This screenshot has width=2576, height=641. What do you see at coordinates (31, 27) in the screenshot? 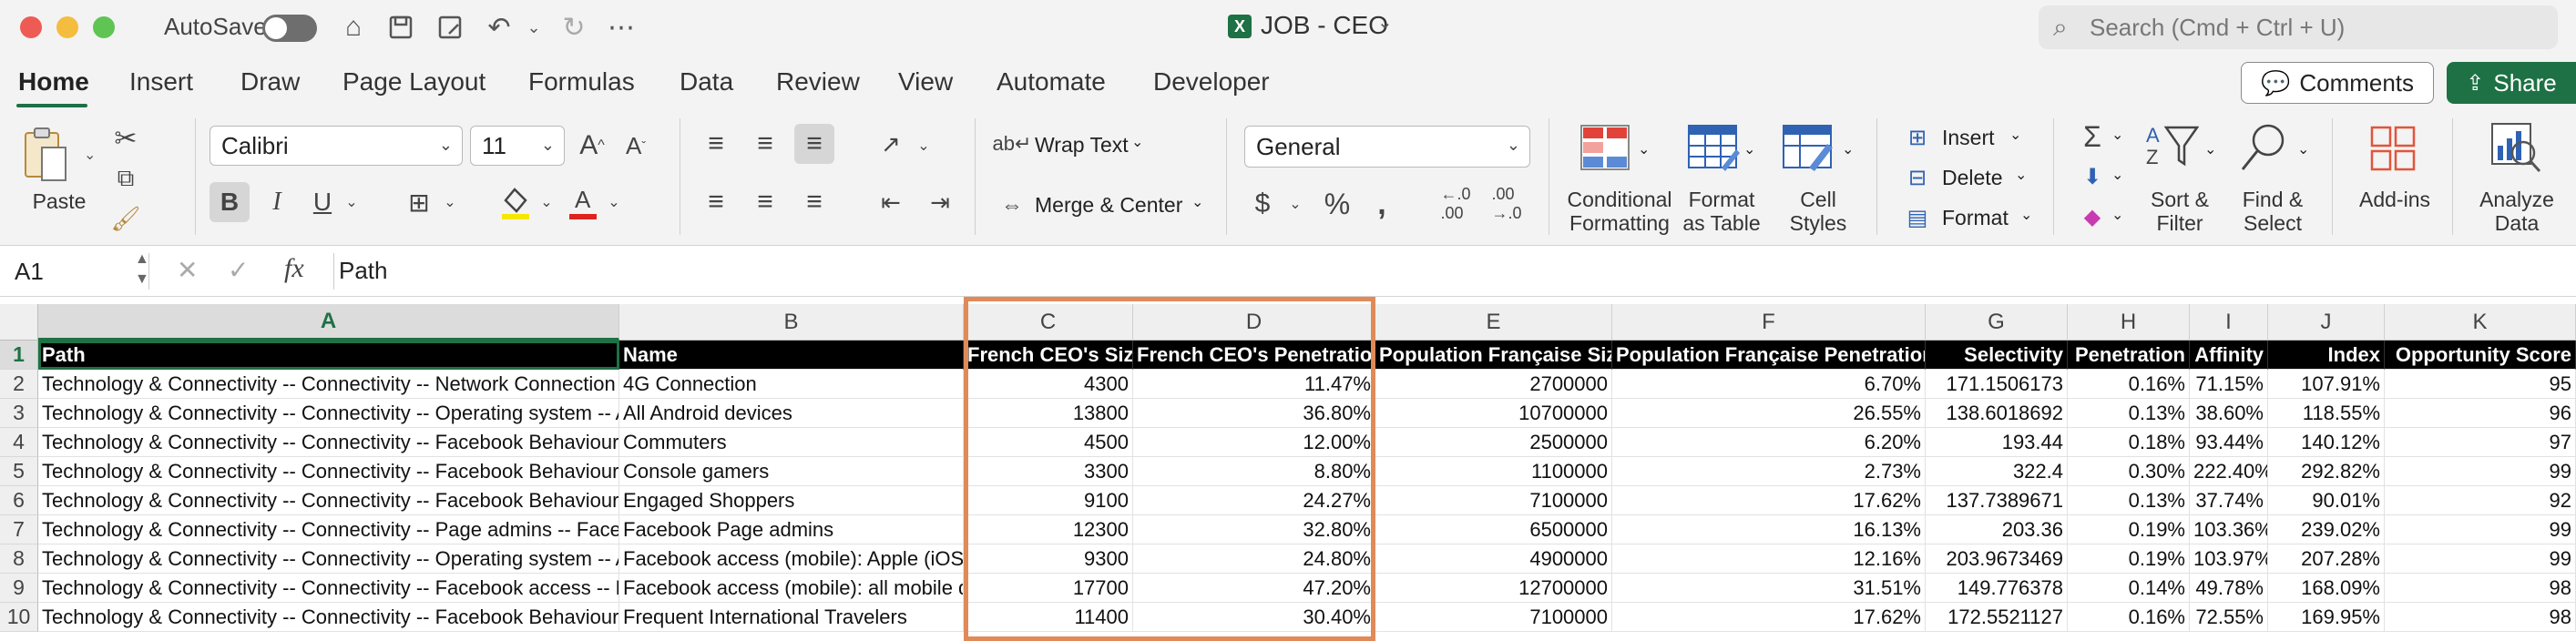
I see `close-window-button` at bounding box center [31, 27].